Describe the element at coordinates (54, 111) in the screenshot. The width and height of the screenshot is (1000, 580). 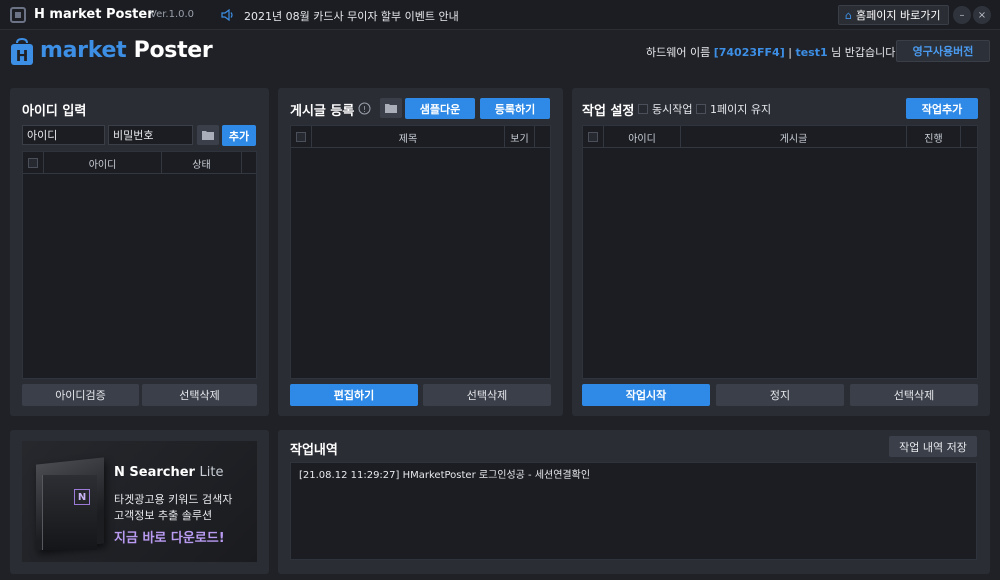
I see `id-panel-title: 아이디 입력` at that location.